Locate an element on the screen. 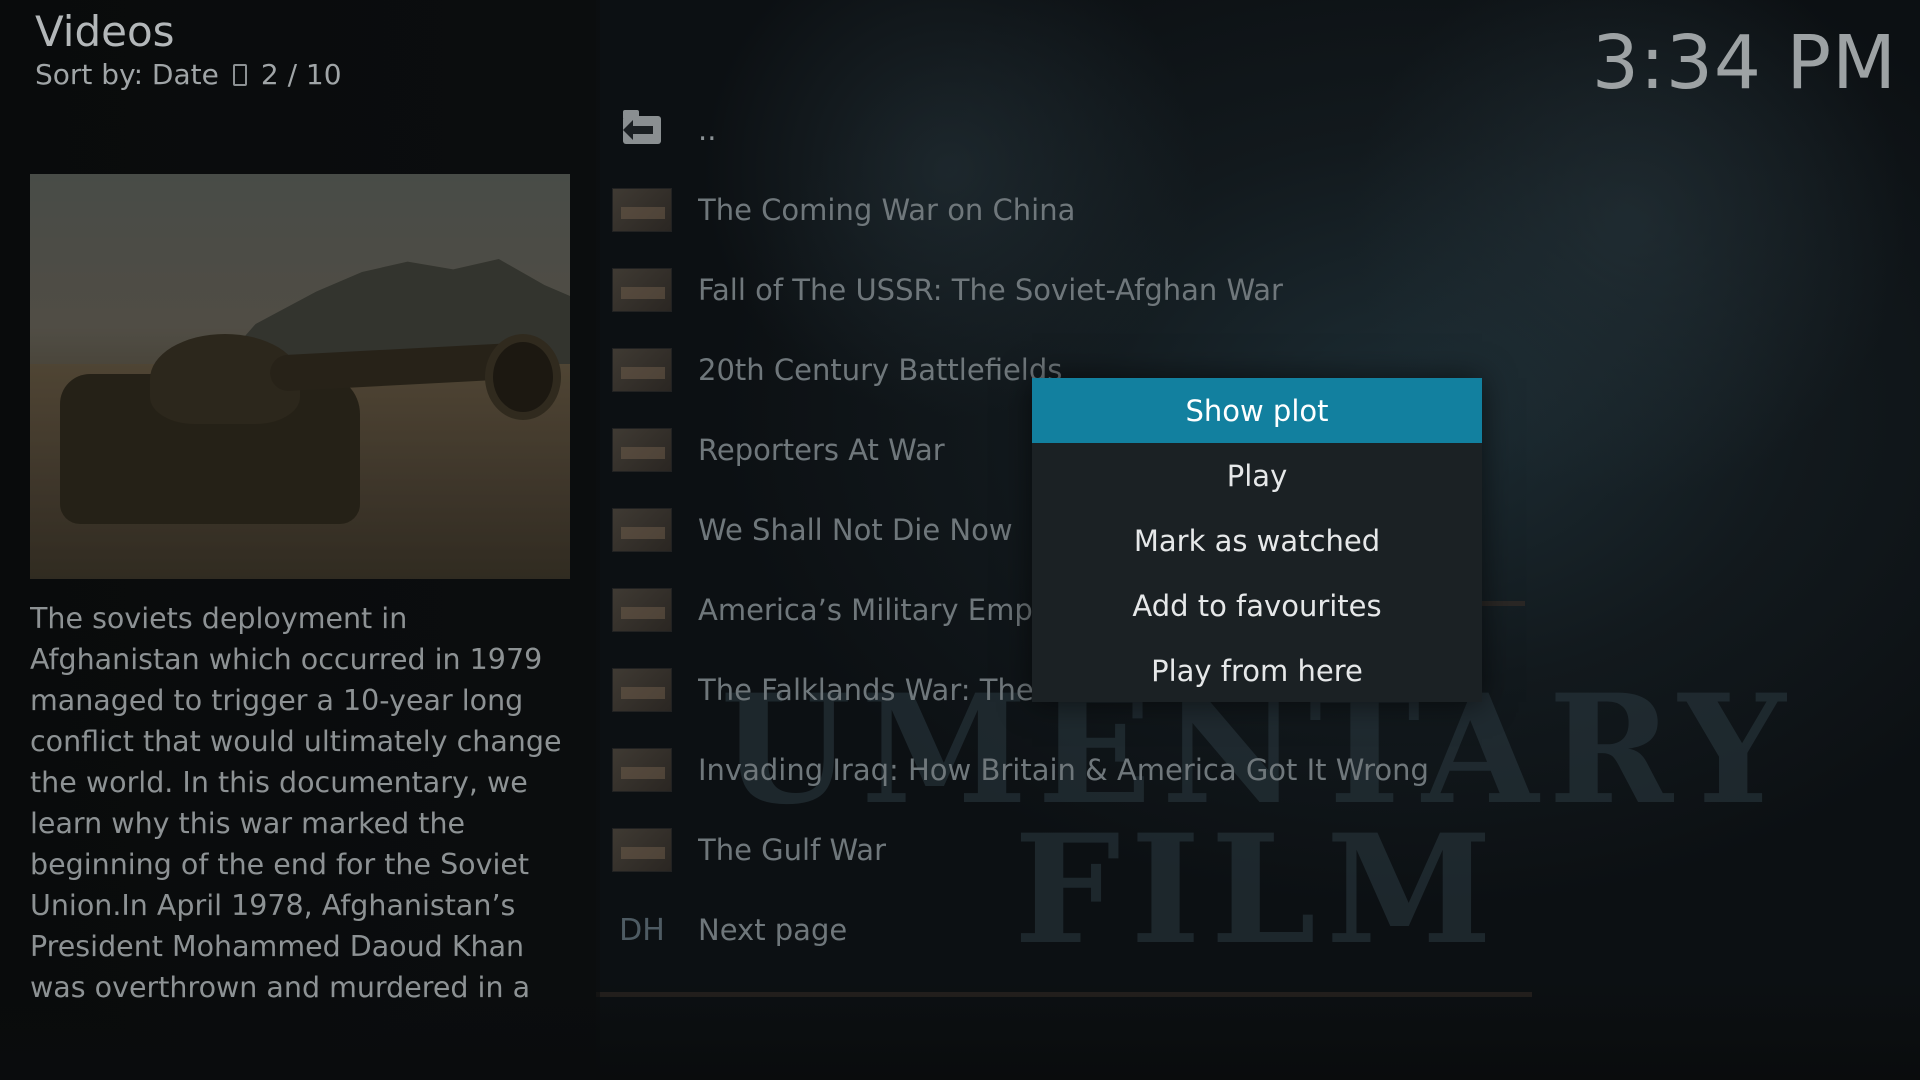 The width and height of the screenshot is (1920, 1080). item-position: 2 / 10 is located at coordinates (301, 74).